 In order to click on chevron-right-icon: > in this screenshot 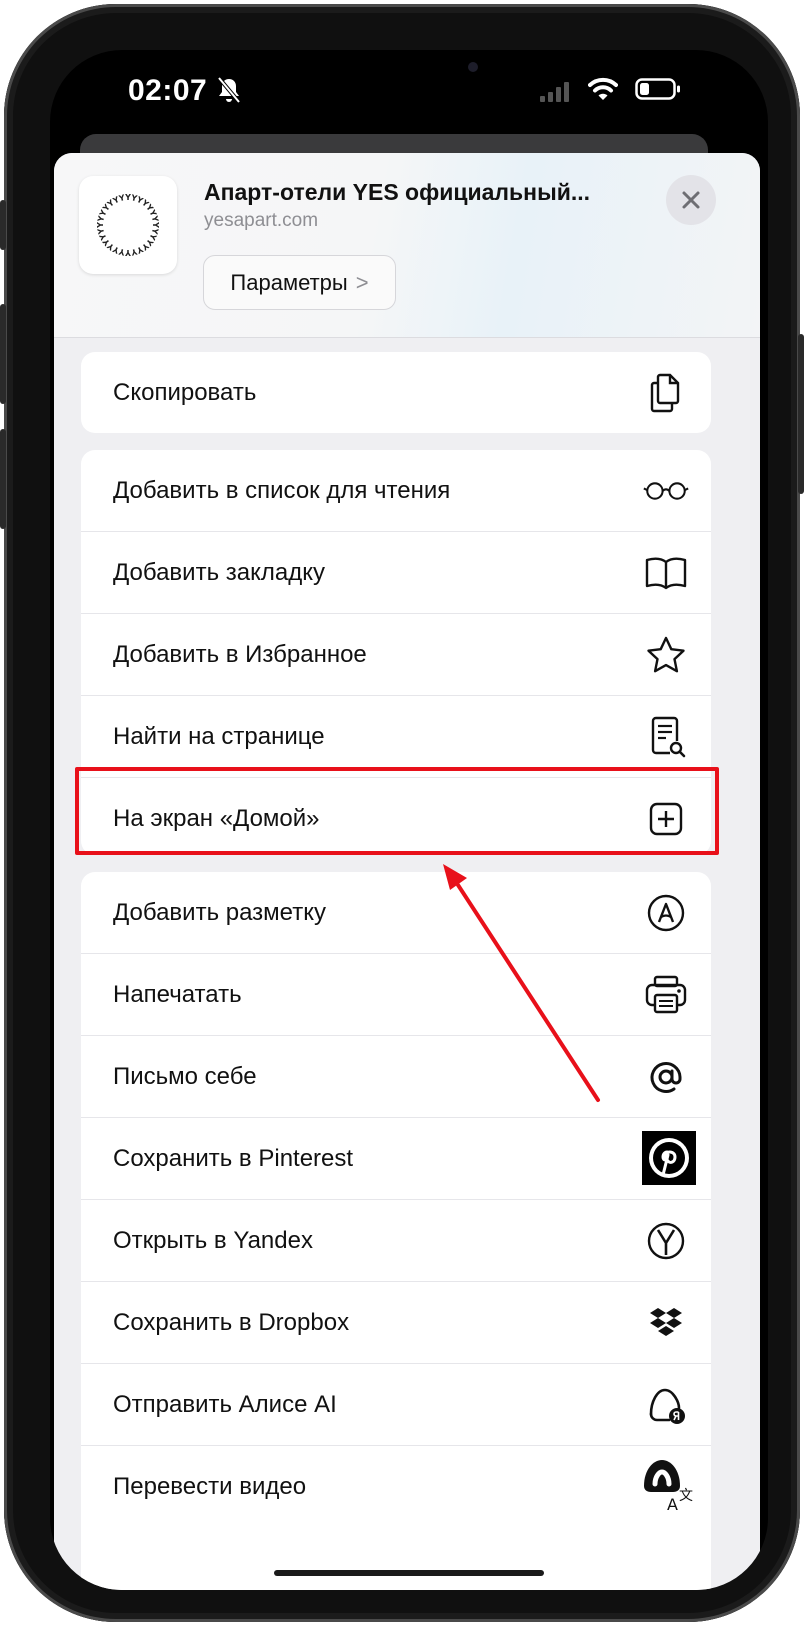, I will do `click(362, 282)`.